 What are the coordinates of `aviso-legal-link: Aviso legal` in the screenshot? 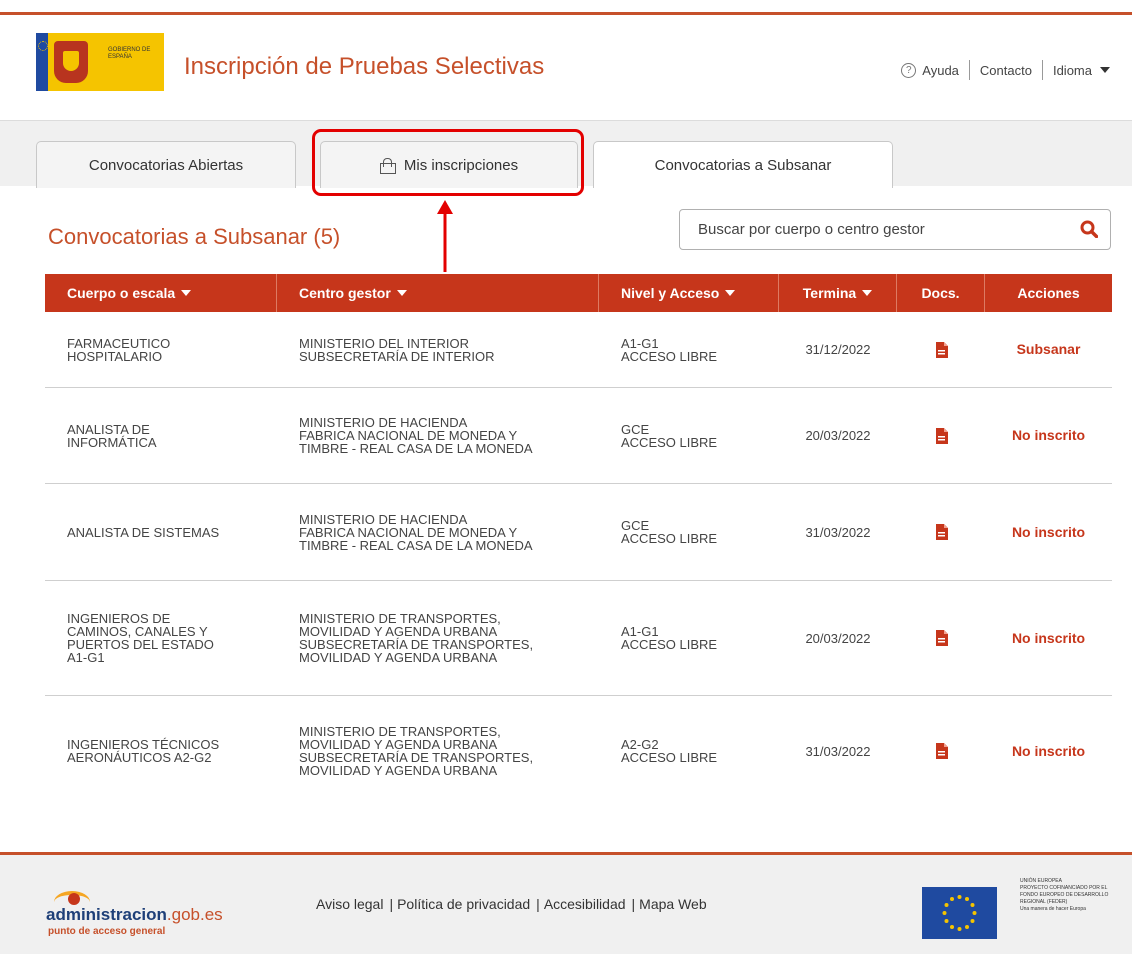 It's located at (349, 904).